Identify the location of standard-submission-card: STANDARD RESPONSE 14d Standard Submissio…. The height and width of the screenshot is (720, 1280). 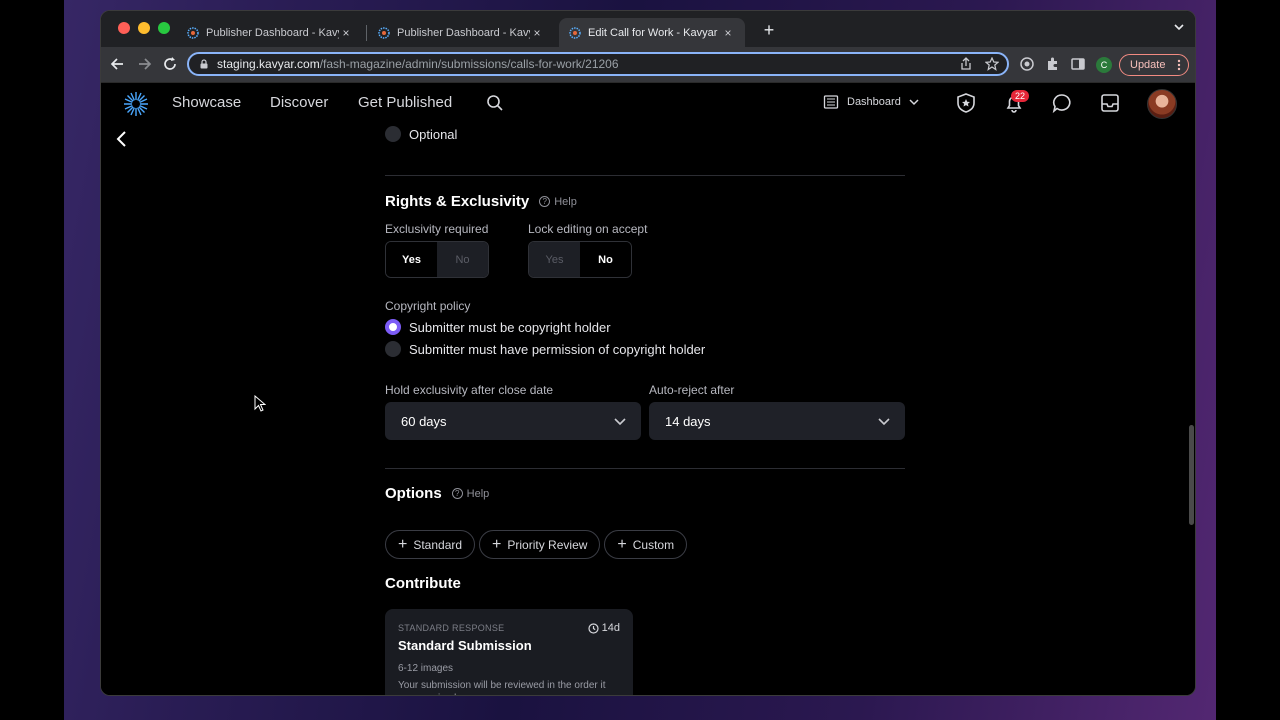
(509, 652).